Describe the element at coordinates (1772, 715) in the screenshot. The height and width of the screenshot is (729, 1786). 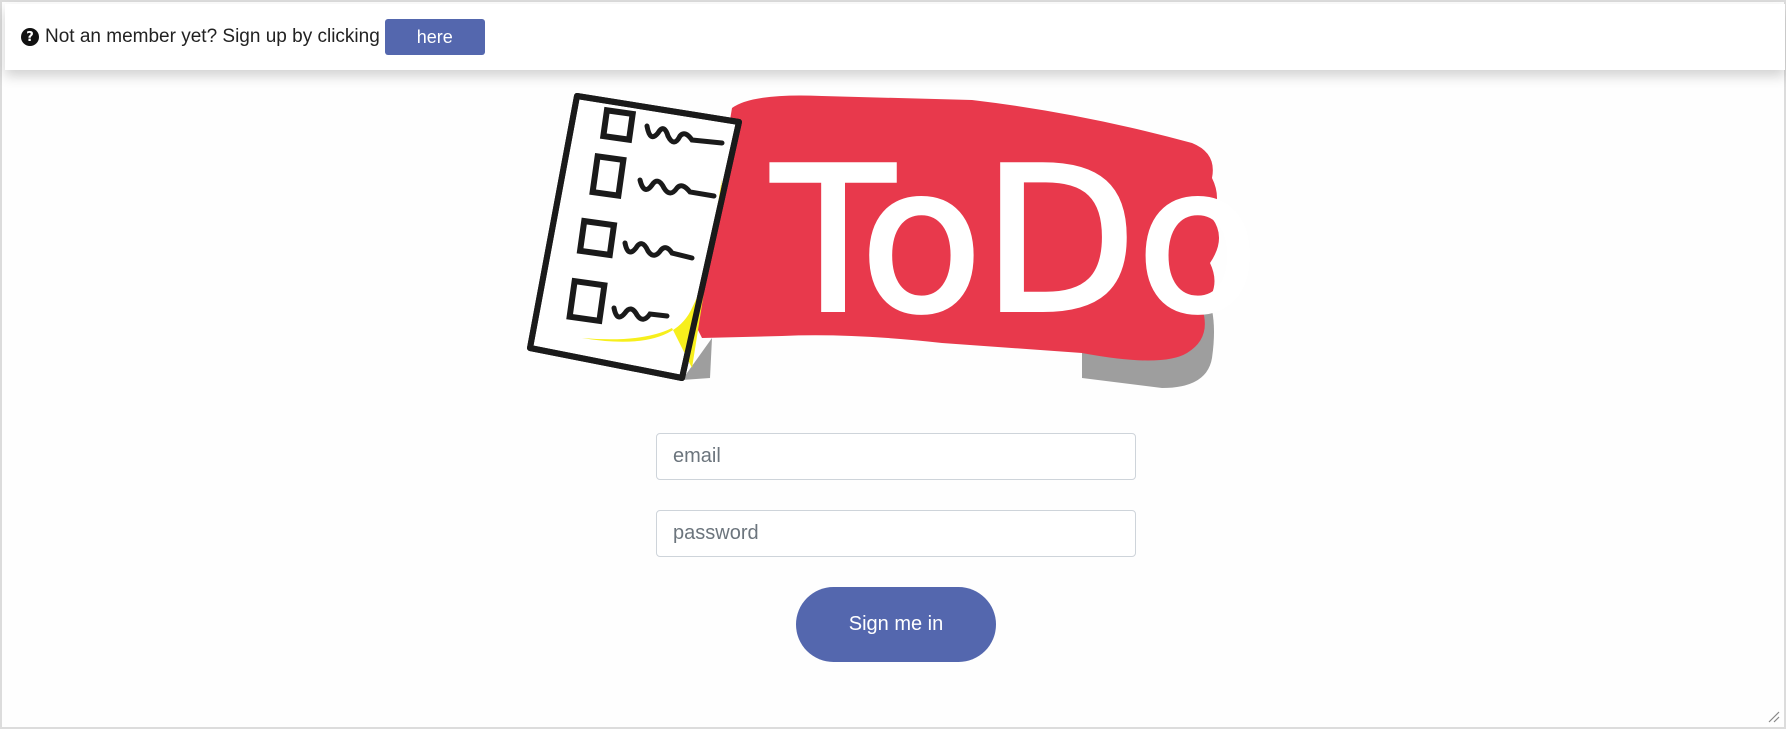
I see `resize-grip-icon` at that location.